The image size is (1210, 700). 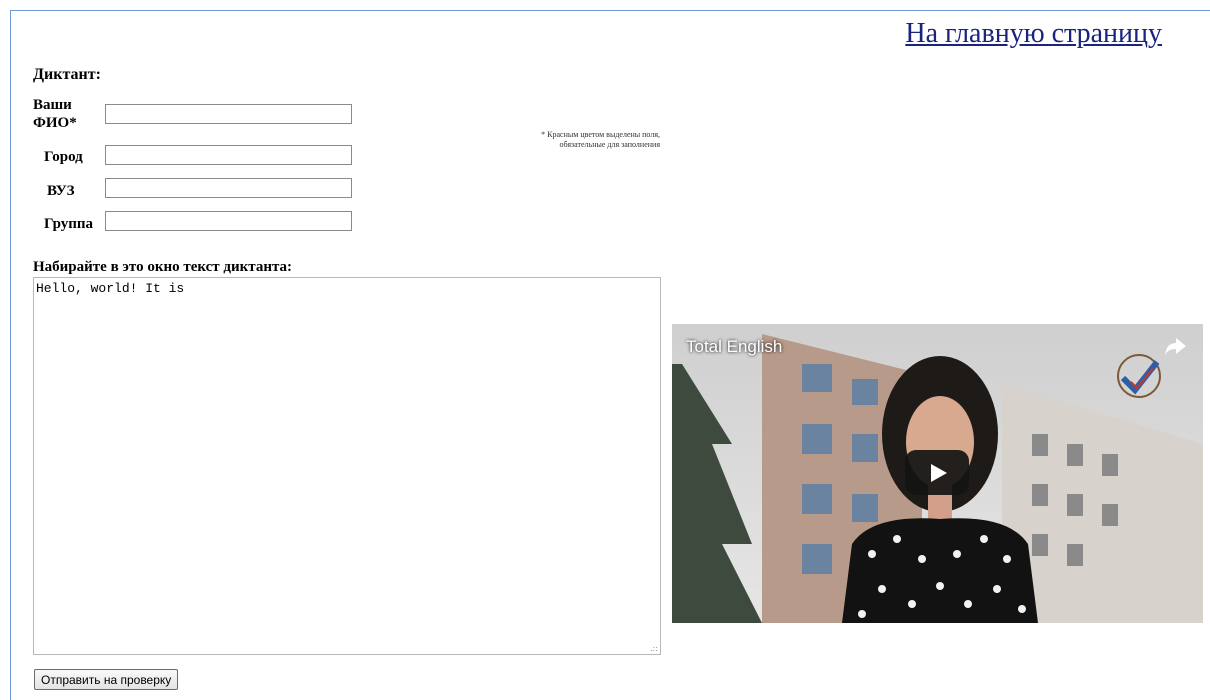 What do you see at coordinates (69, 224) in the screenshot?
I see `group-label: Группа` at bounding box center [69, 224].